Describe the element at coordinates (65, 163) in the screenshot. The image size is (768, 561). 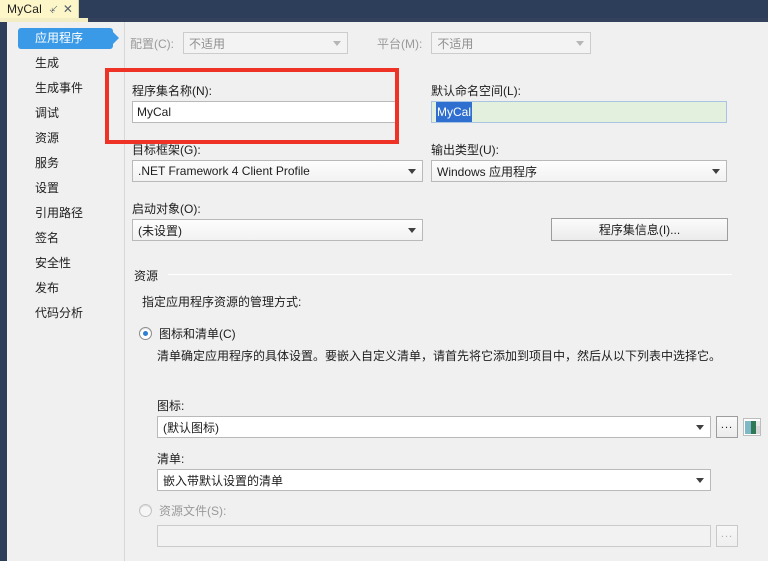
I see `sidebar-item-services: 服务` at that location.